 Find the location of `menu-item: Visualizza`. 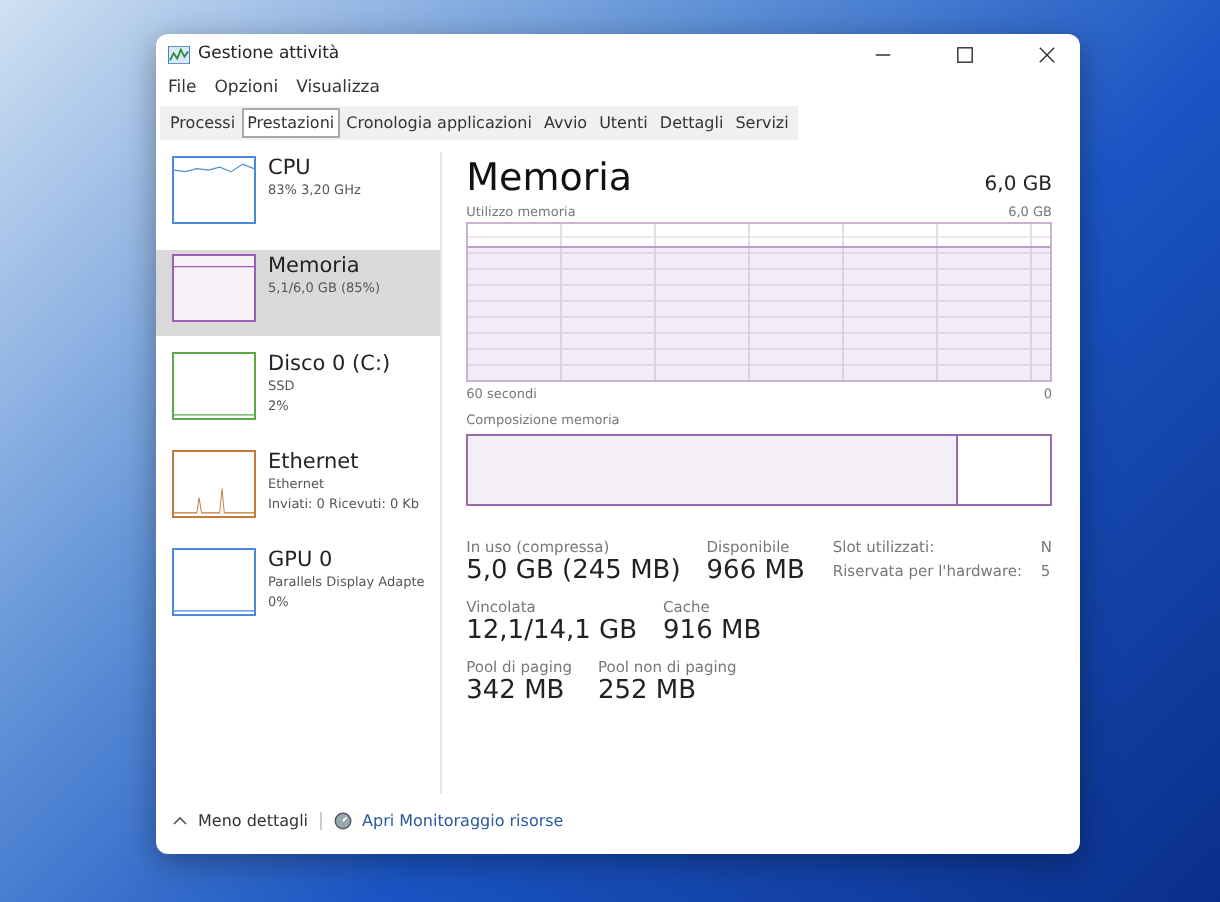

menu-item: Visualizza is located at coordinates (338, 88).